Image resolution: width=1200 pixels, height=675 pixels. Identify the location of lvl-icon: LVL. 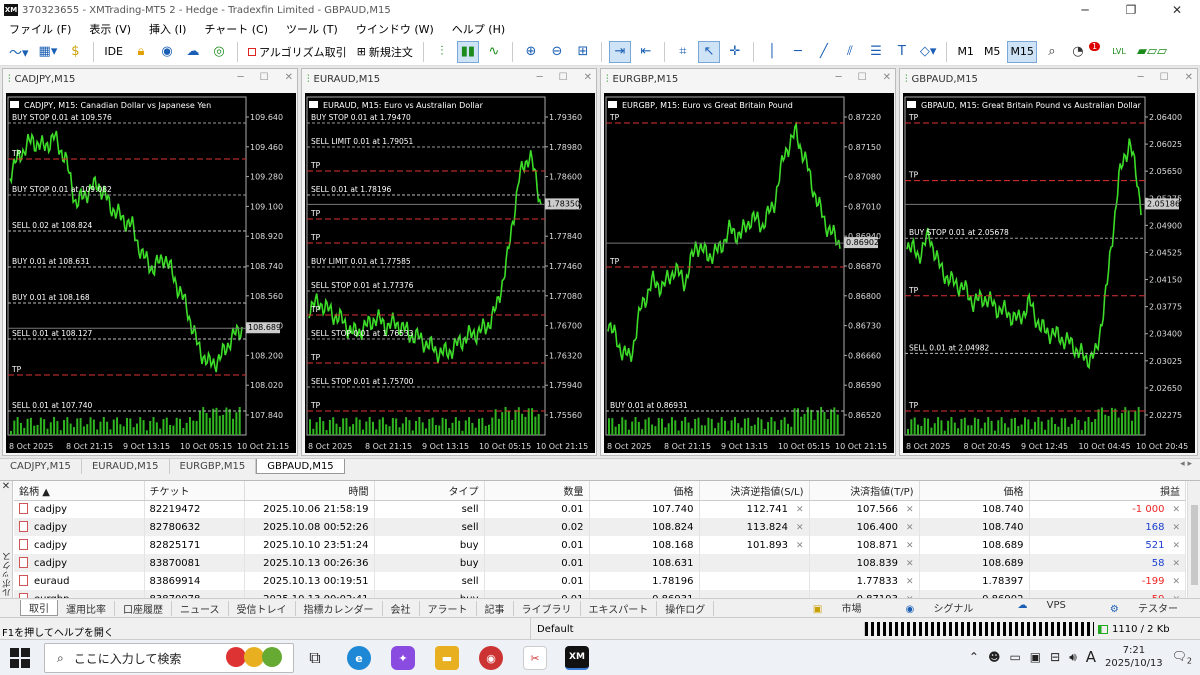
(1119, 52).